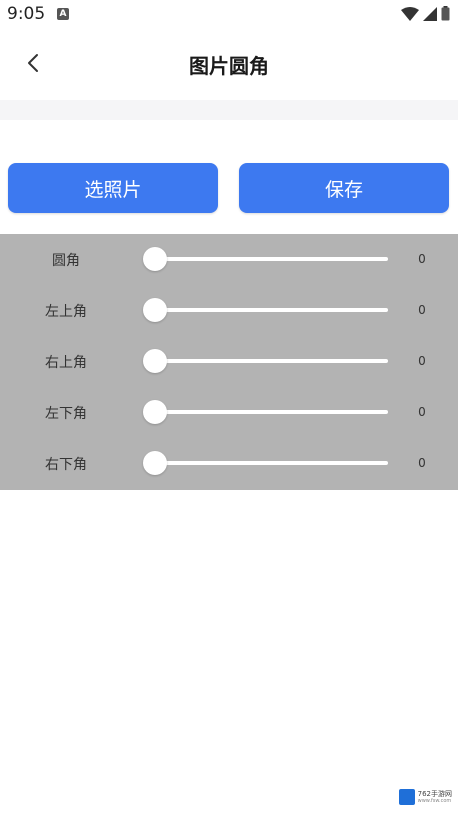  What do you see at coordinates (430, 15) in the screenshot?
I see `signal-icon` at bounding box center [430, 15].